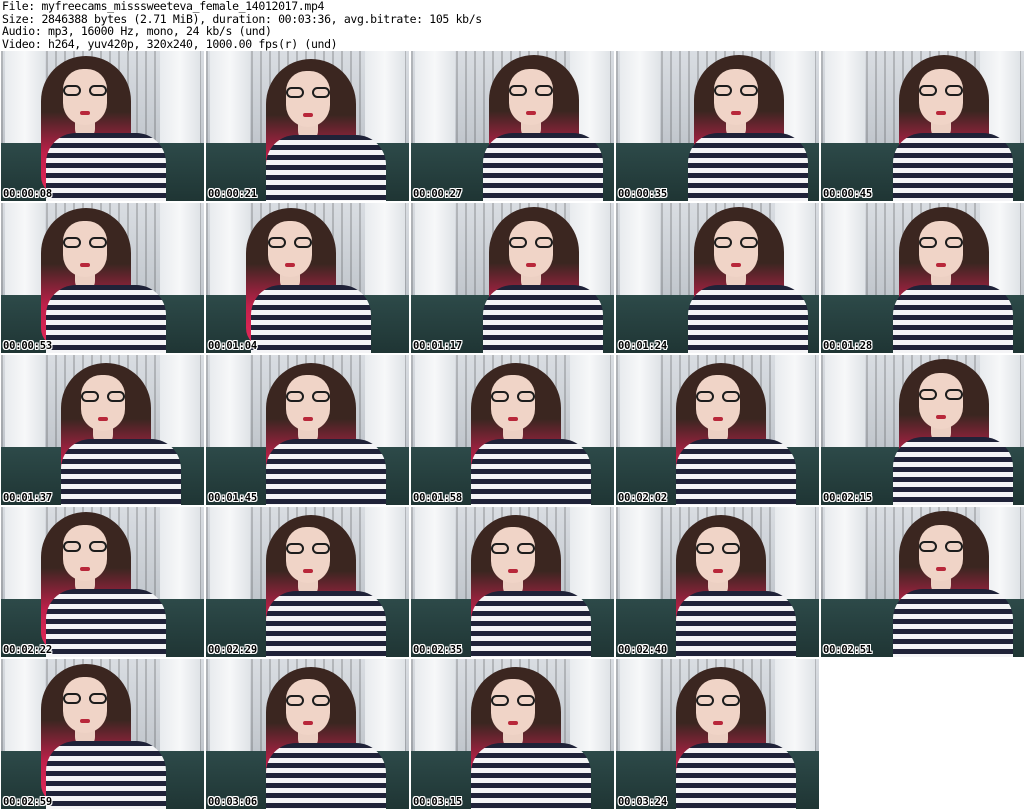  What do you see at coordinates (717, 126) in the screenshot?
I see `video-thumbnail: 00:00:35` at bounding box center [717, 126].